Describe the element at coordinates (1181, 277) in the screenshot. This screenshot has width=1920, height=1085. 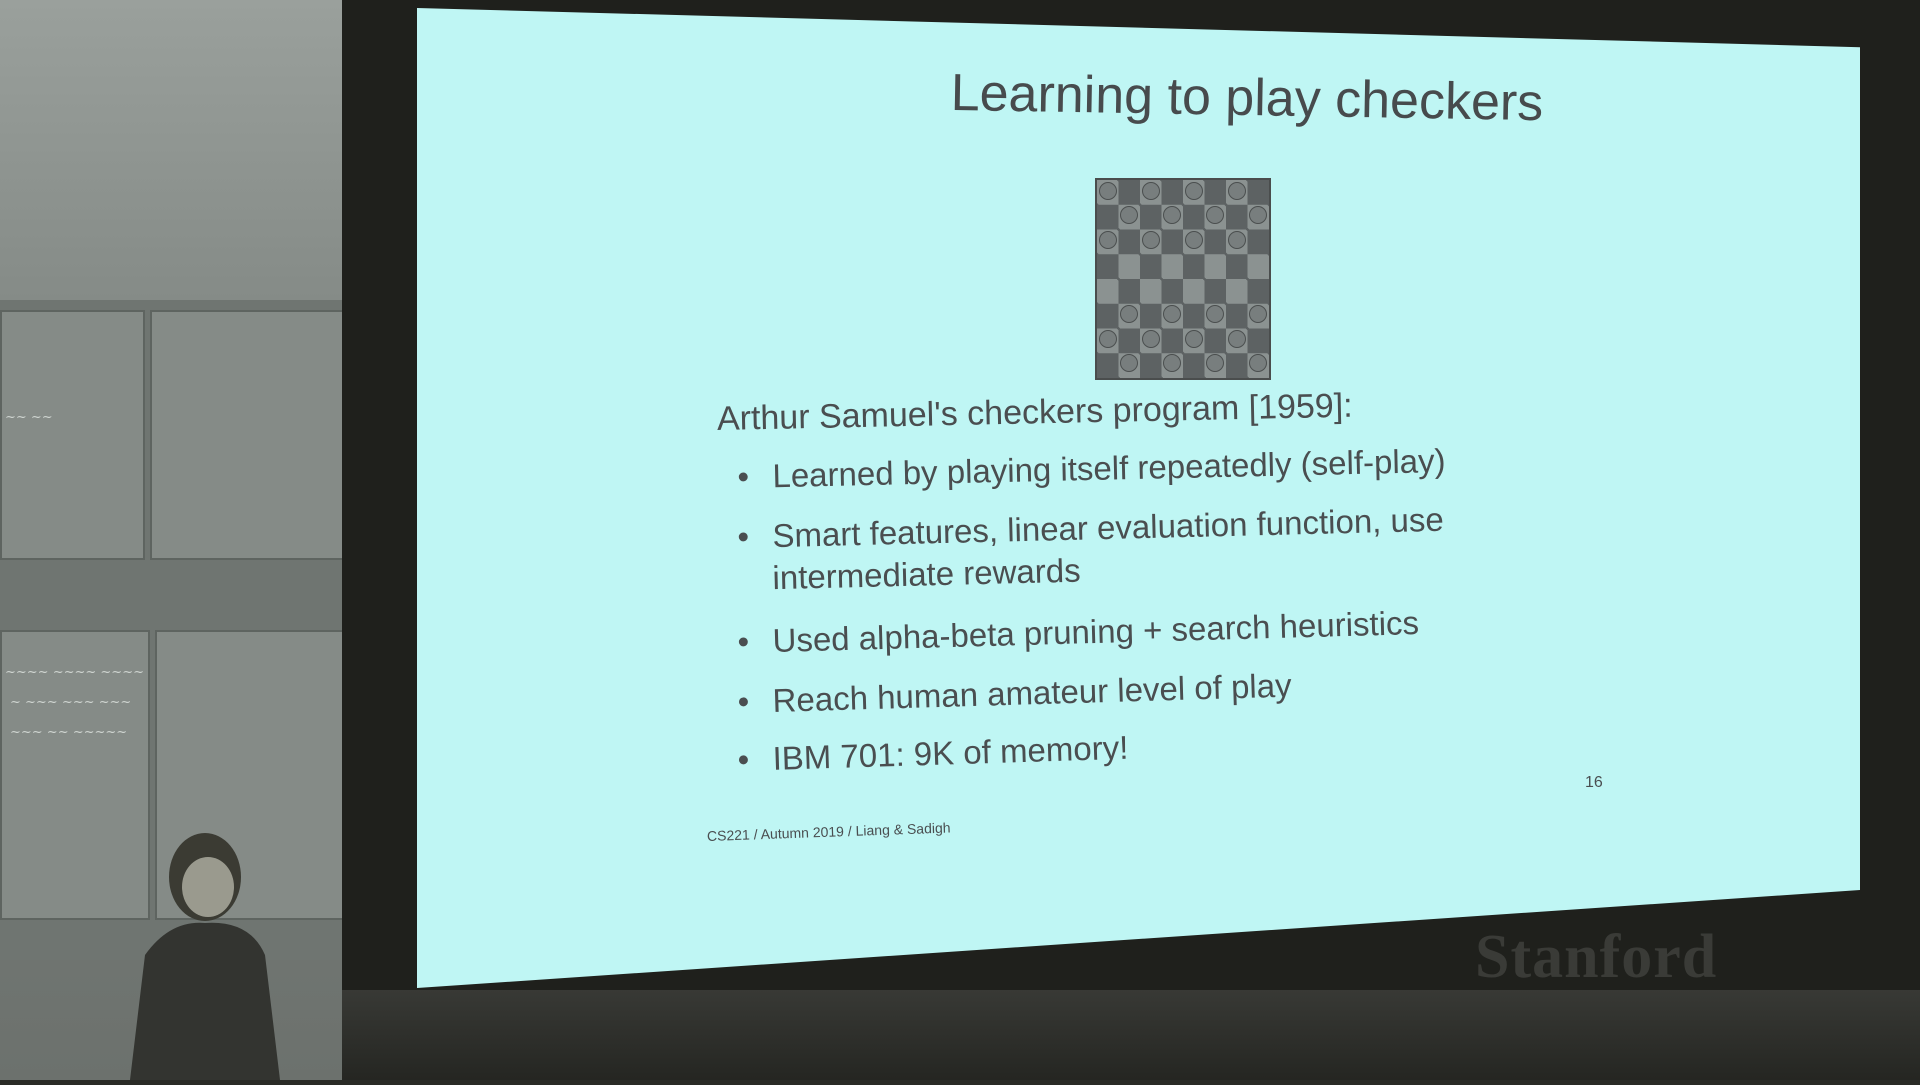
I see `checker-pieces` at that location.